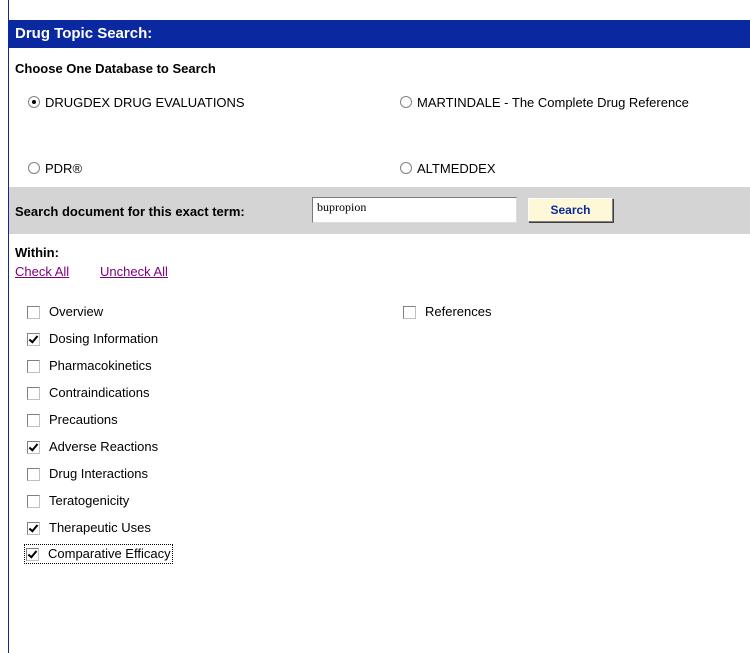 The height and width of the screenshot is (653, 750). What do you see at coordinates (570, 210) in the screenshot?
I see `search-button: Search` at bounding box center [570, 210].